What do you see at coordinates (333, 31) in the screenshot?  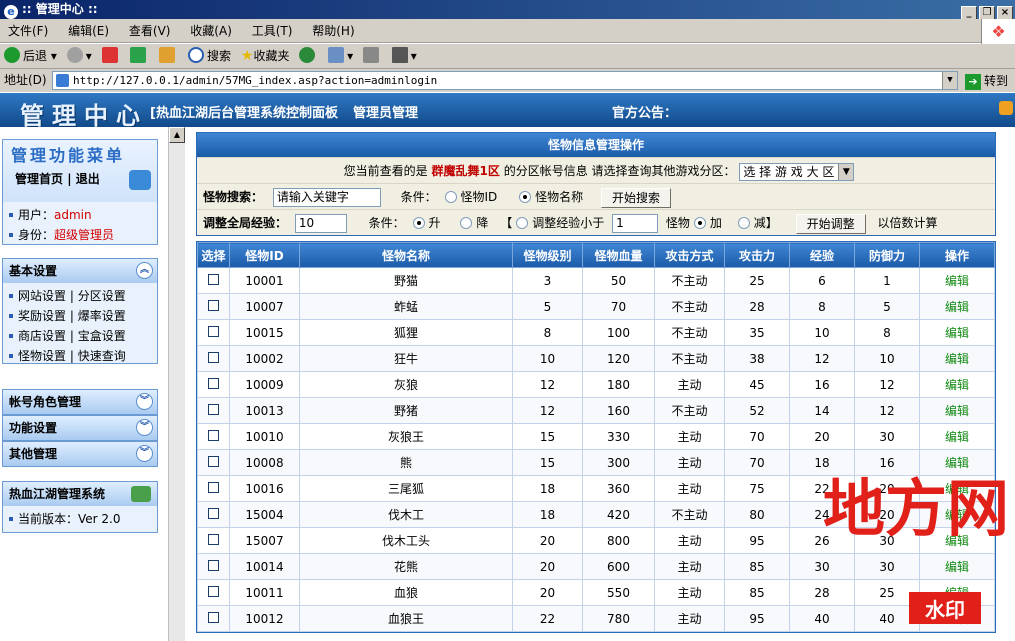 I see `menu-help: 帮助(H)` at bounding box center [333, 31].